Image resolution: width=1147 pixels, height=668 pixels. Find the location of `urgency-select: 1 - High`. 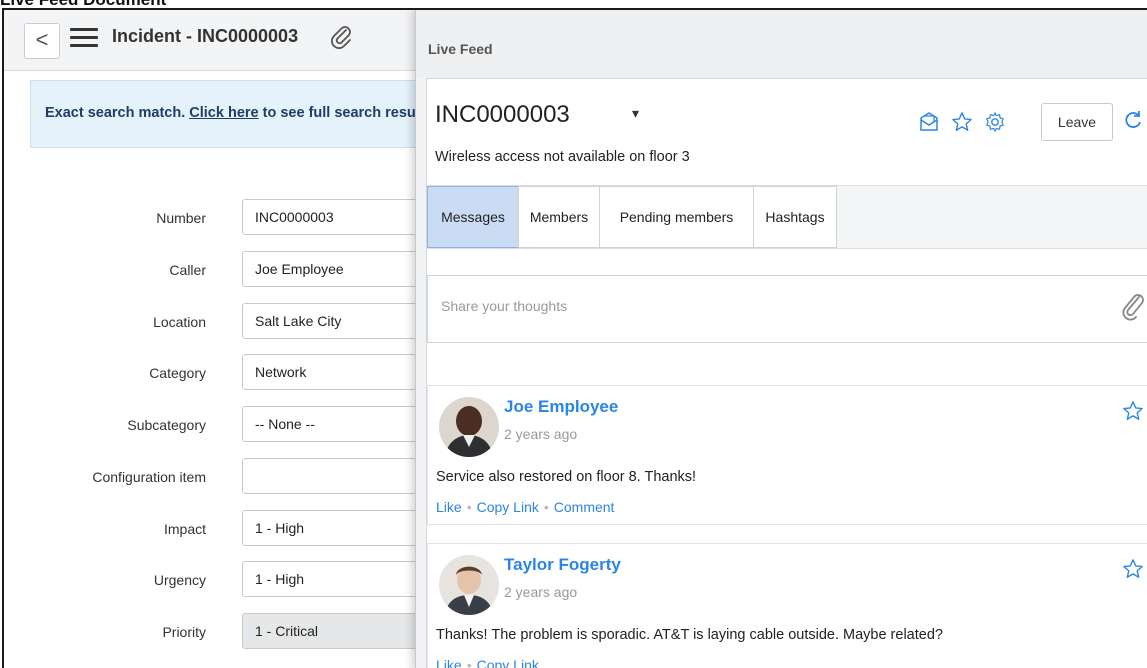

urgency-select: 1 - High is located at coordinates (342, 579).